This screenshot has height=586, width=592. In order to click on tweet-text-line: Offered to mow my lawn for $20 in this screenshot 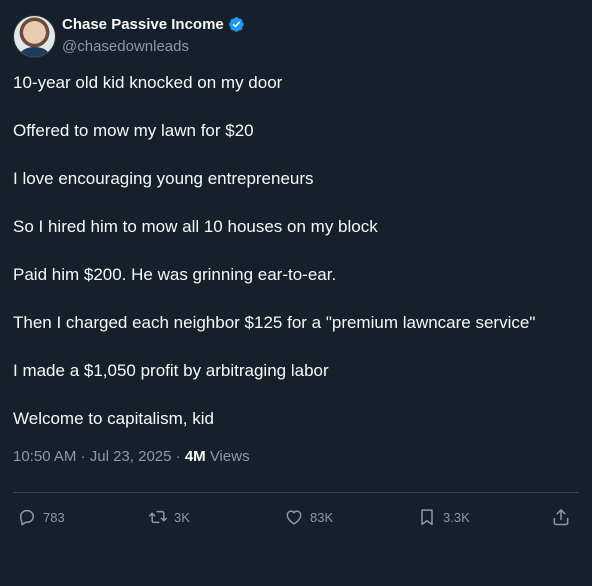, I will do `click(133, 130)`.